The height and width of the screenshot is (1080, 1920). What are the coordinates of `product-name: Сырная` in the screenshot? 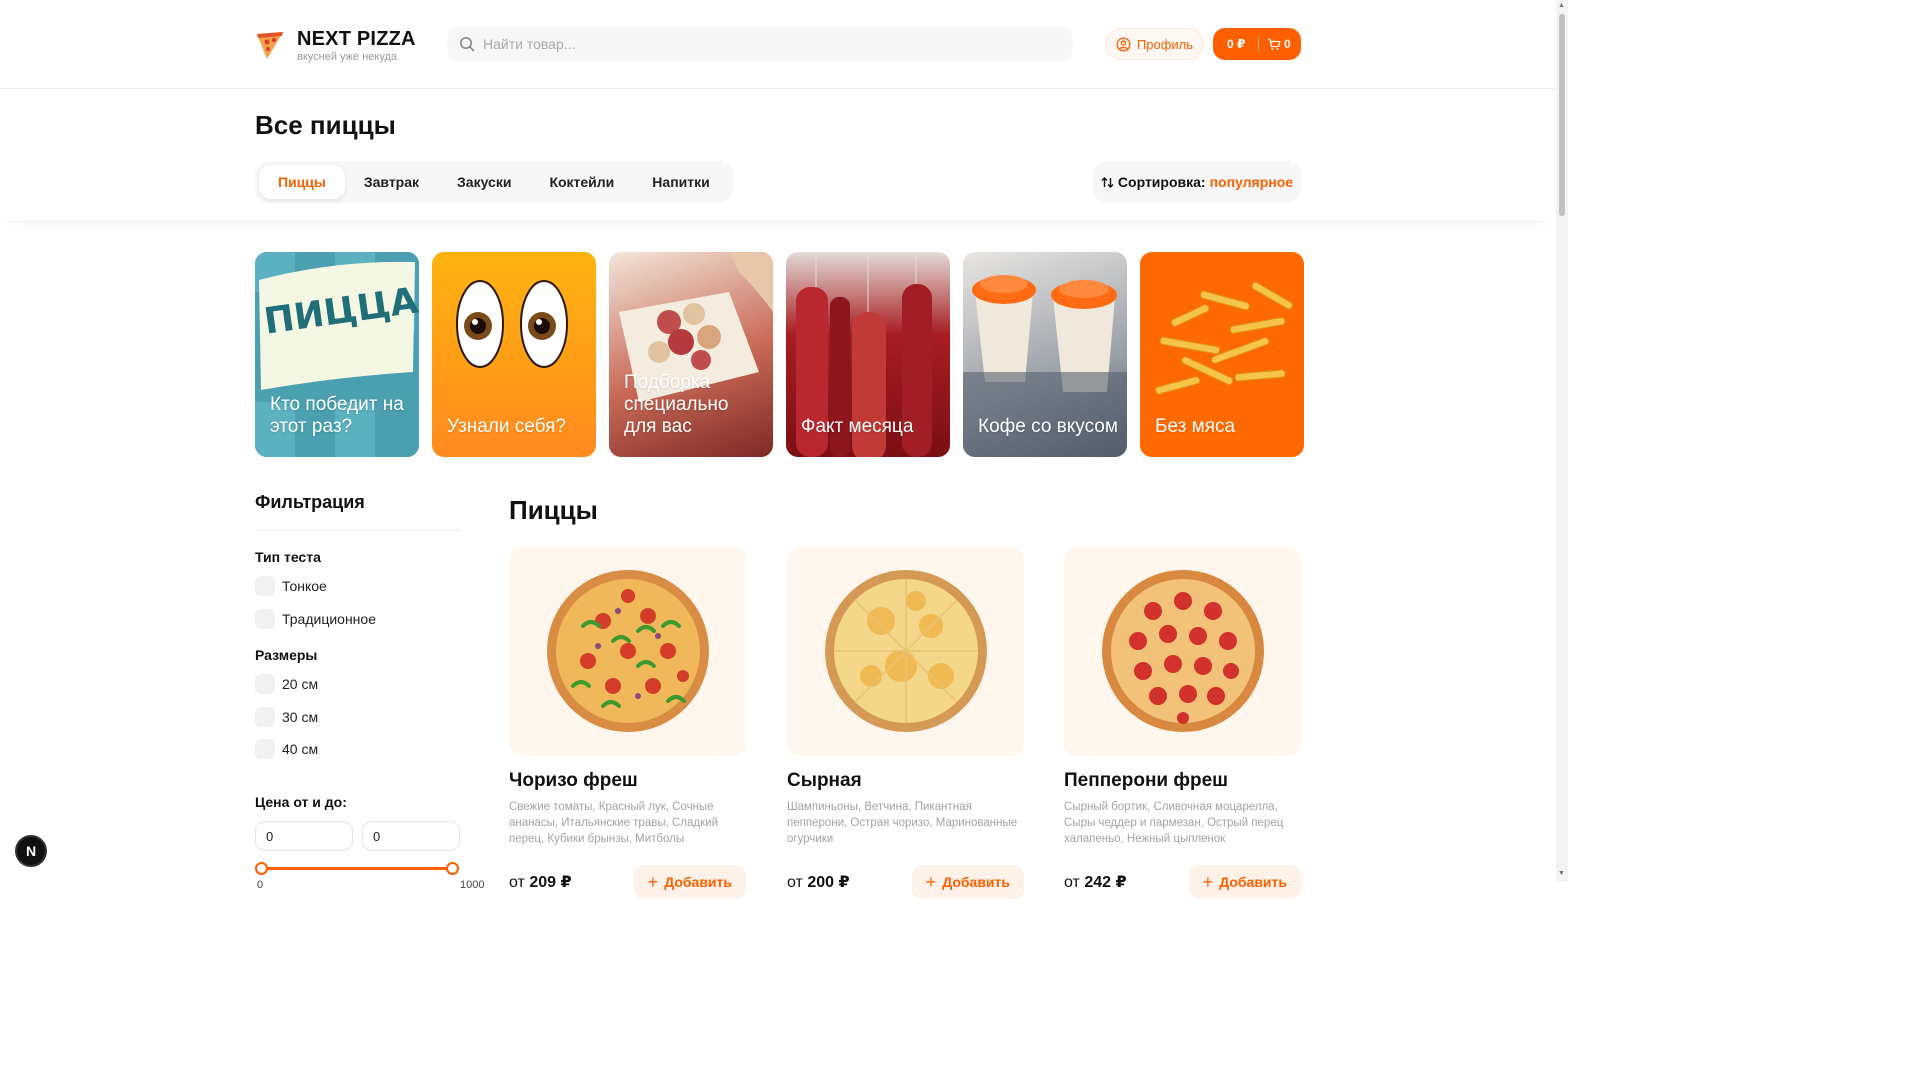 It's located at (824, 780).